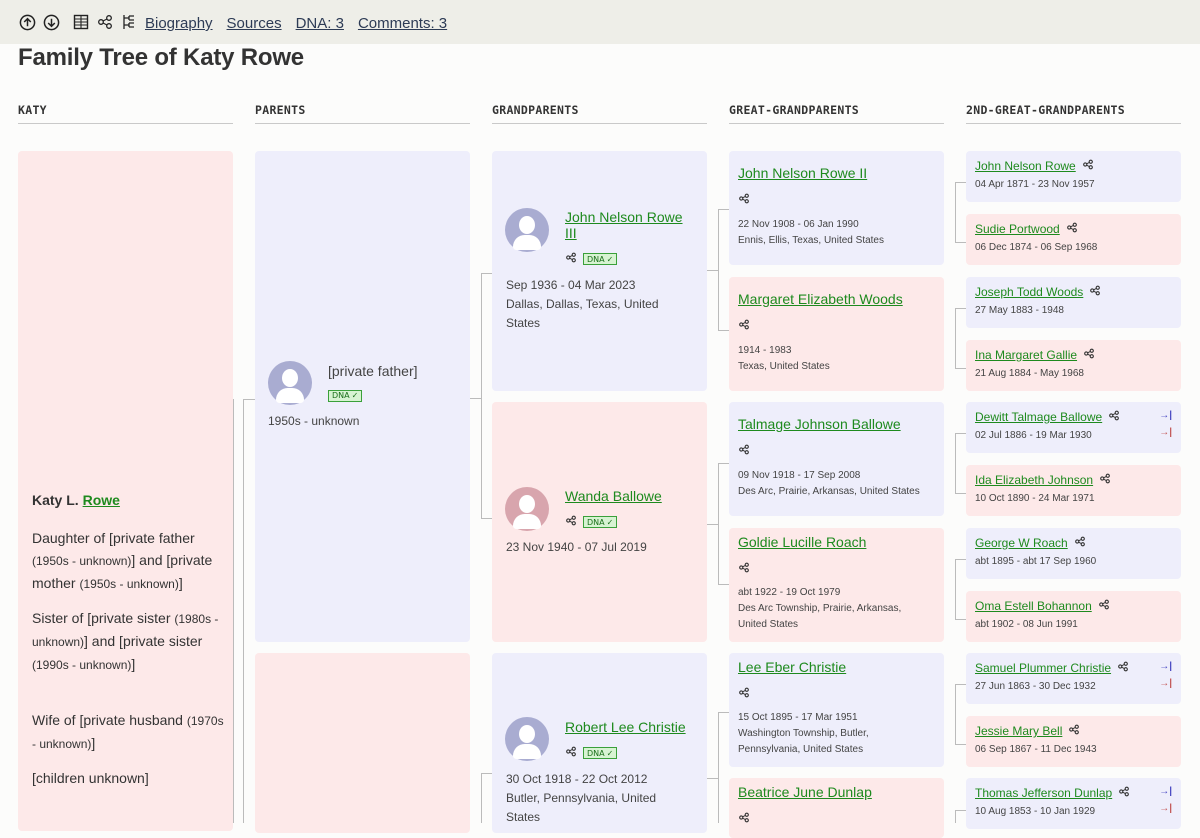 The image size is (1200, 838). What do you see at coordinates (625, 727) in the screenshot?
I see `person-name-link: Robert Lee Christie` at bounding box center [625, 727].